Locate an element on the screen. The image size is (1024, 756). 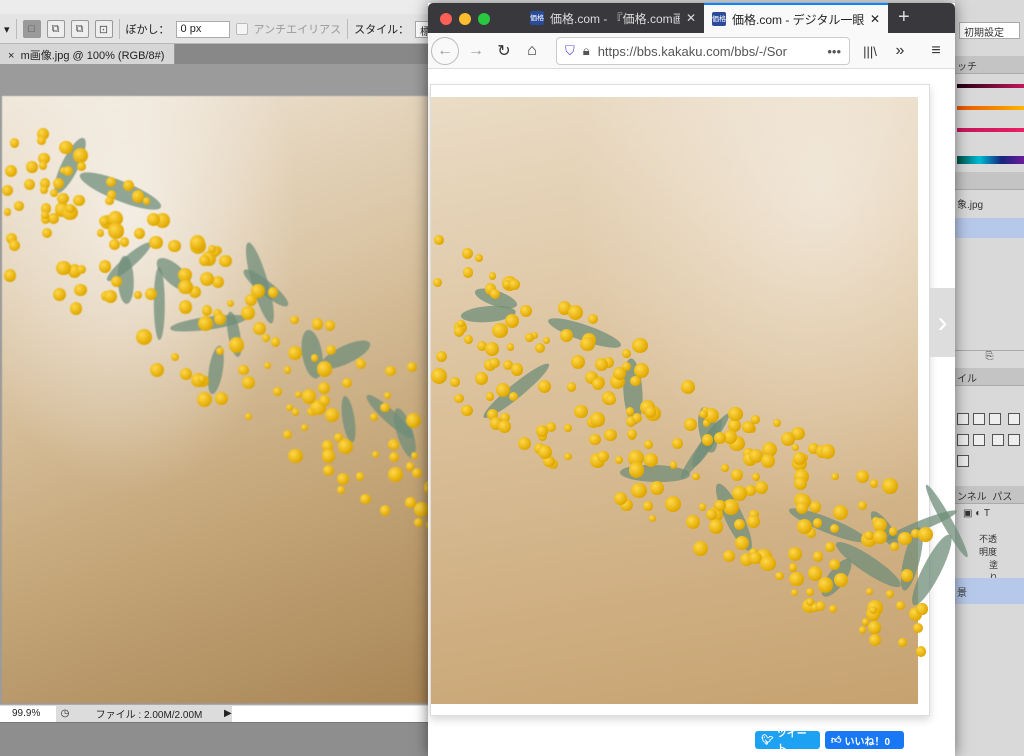
subtract-selection-icon: ⧉ is located at coordinates (79, 29).